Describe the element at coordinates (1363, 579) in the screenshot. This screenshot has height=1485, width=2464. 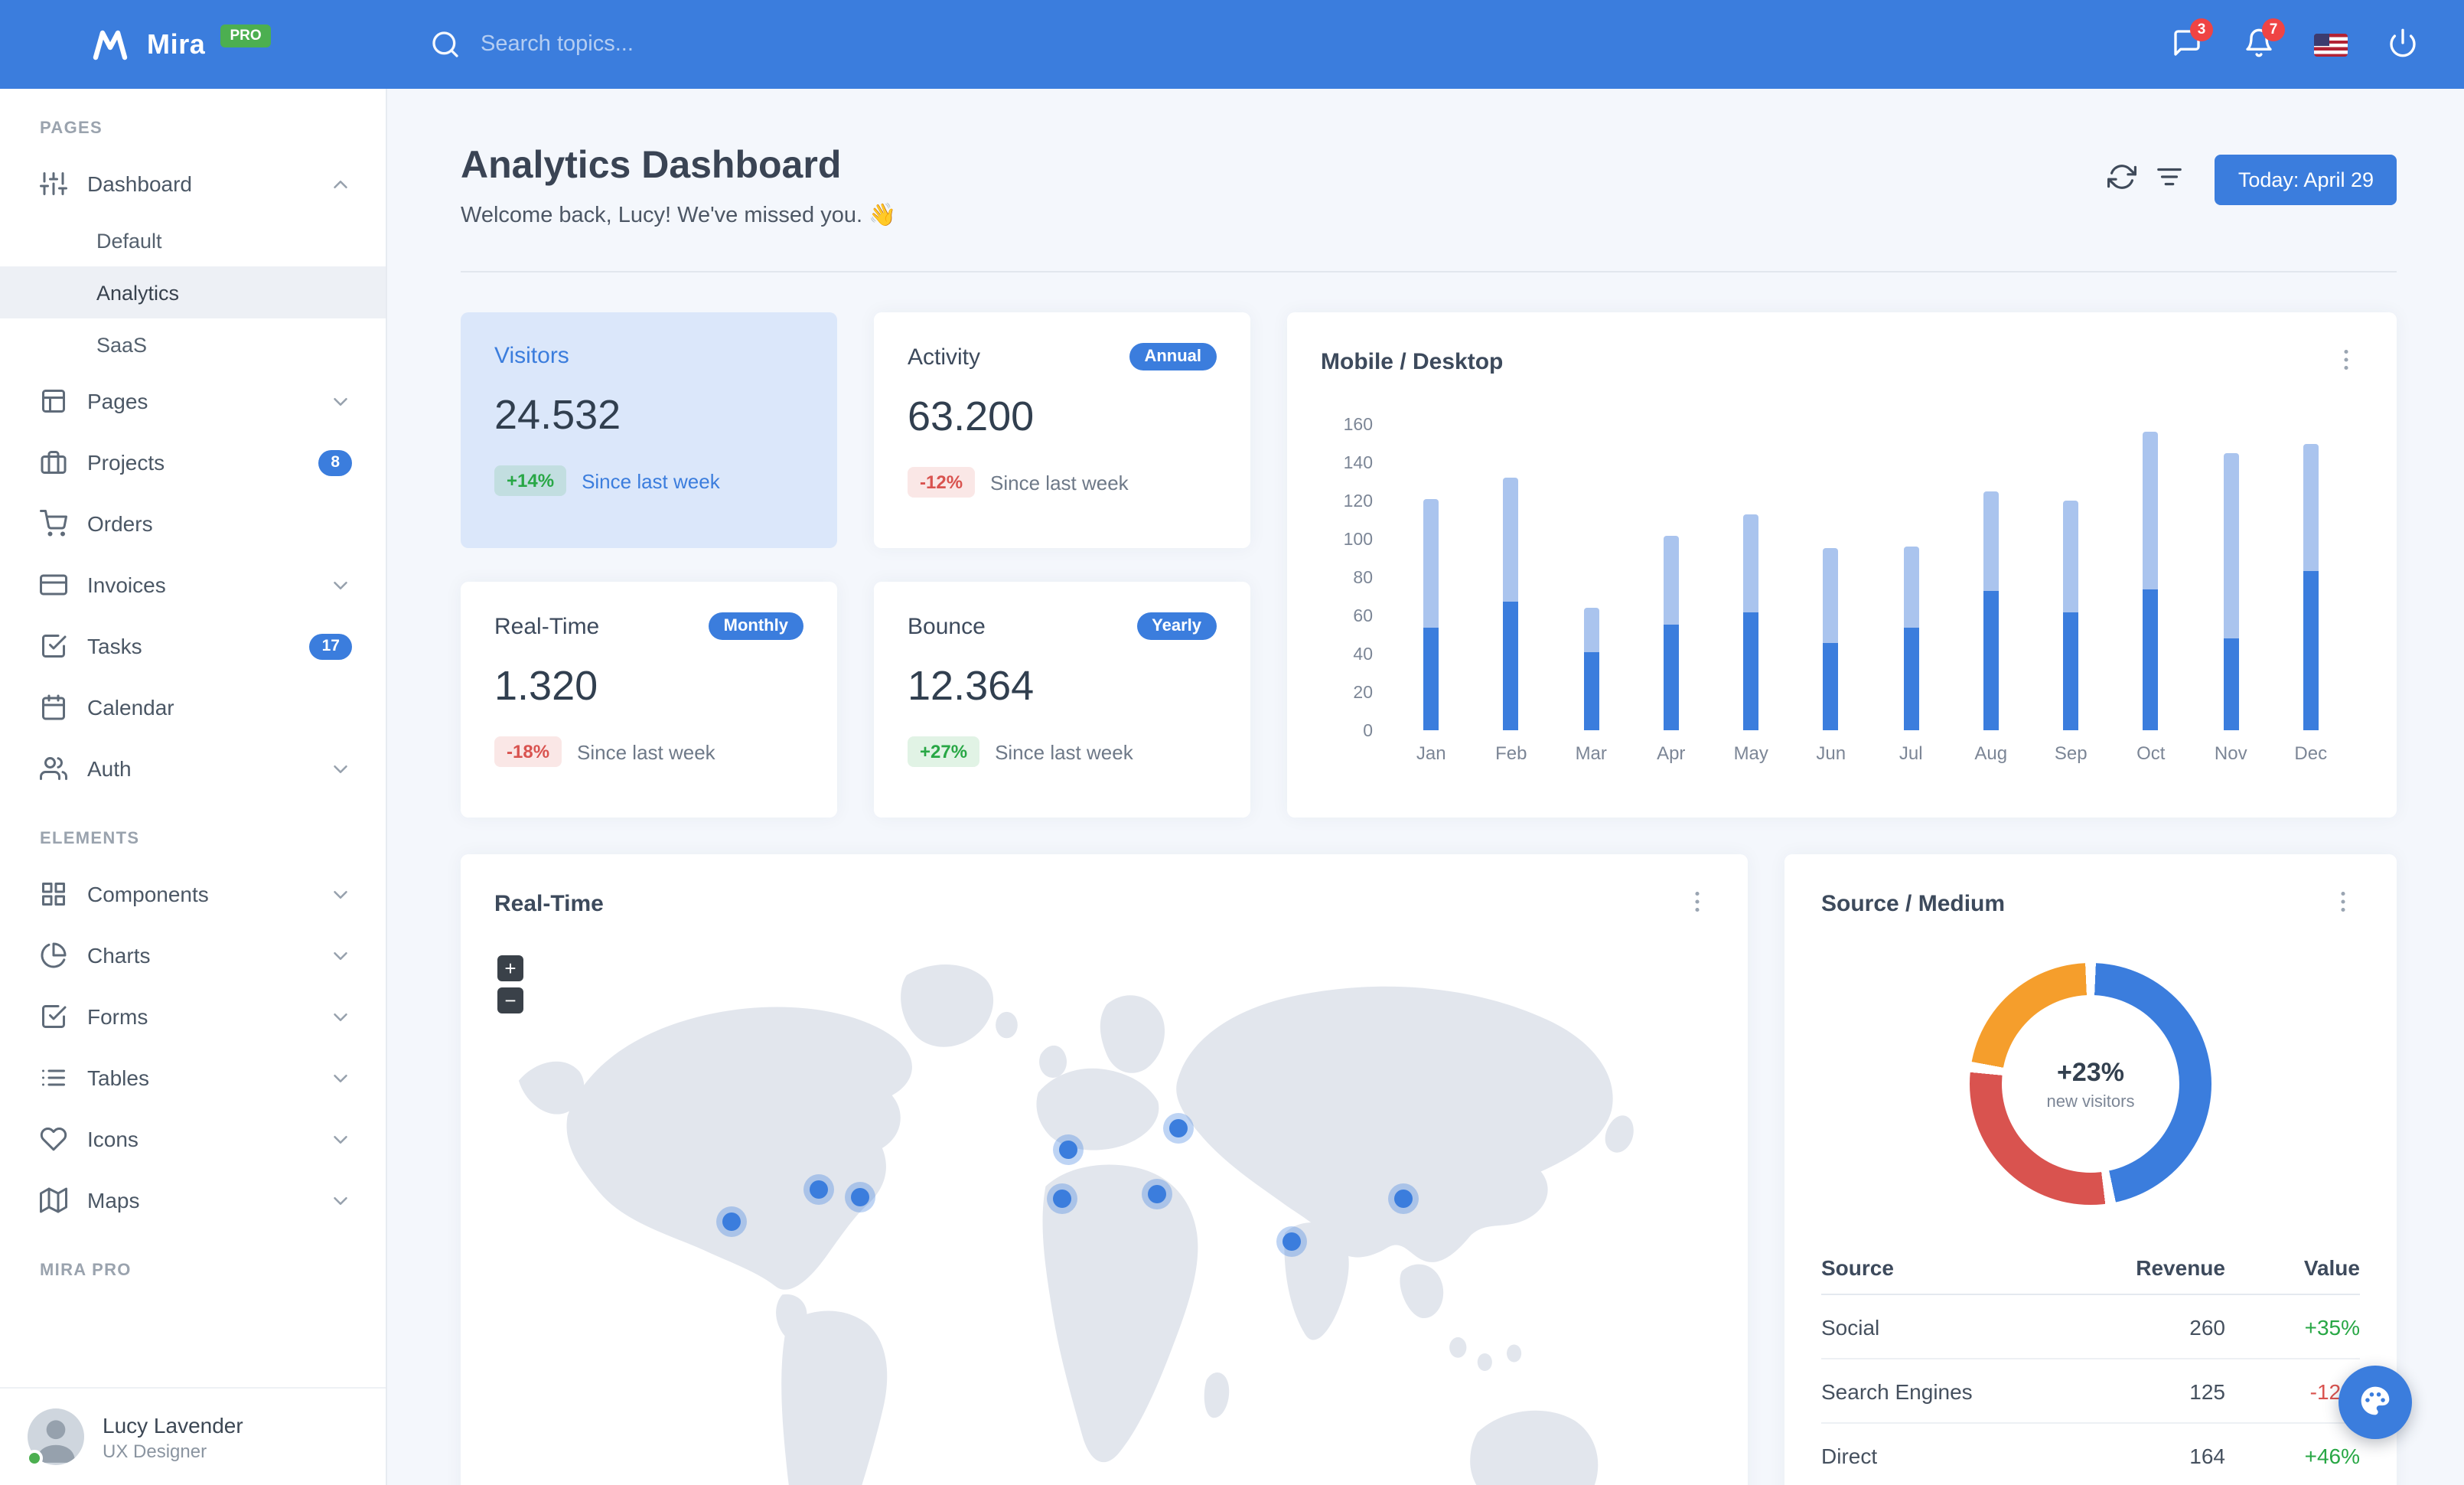
I see `y-axis-tick: 80` at that location.